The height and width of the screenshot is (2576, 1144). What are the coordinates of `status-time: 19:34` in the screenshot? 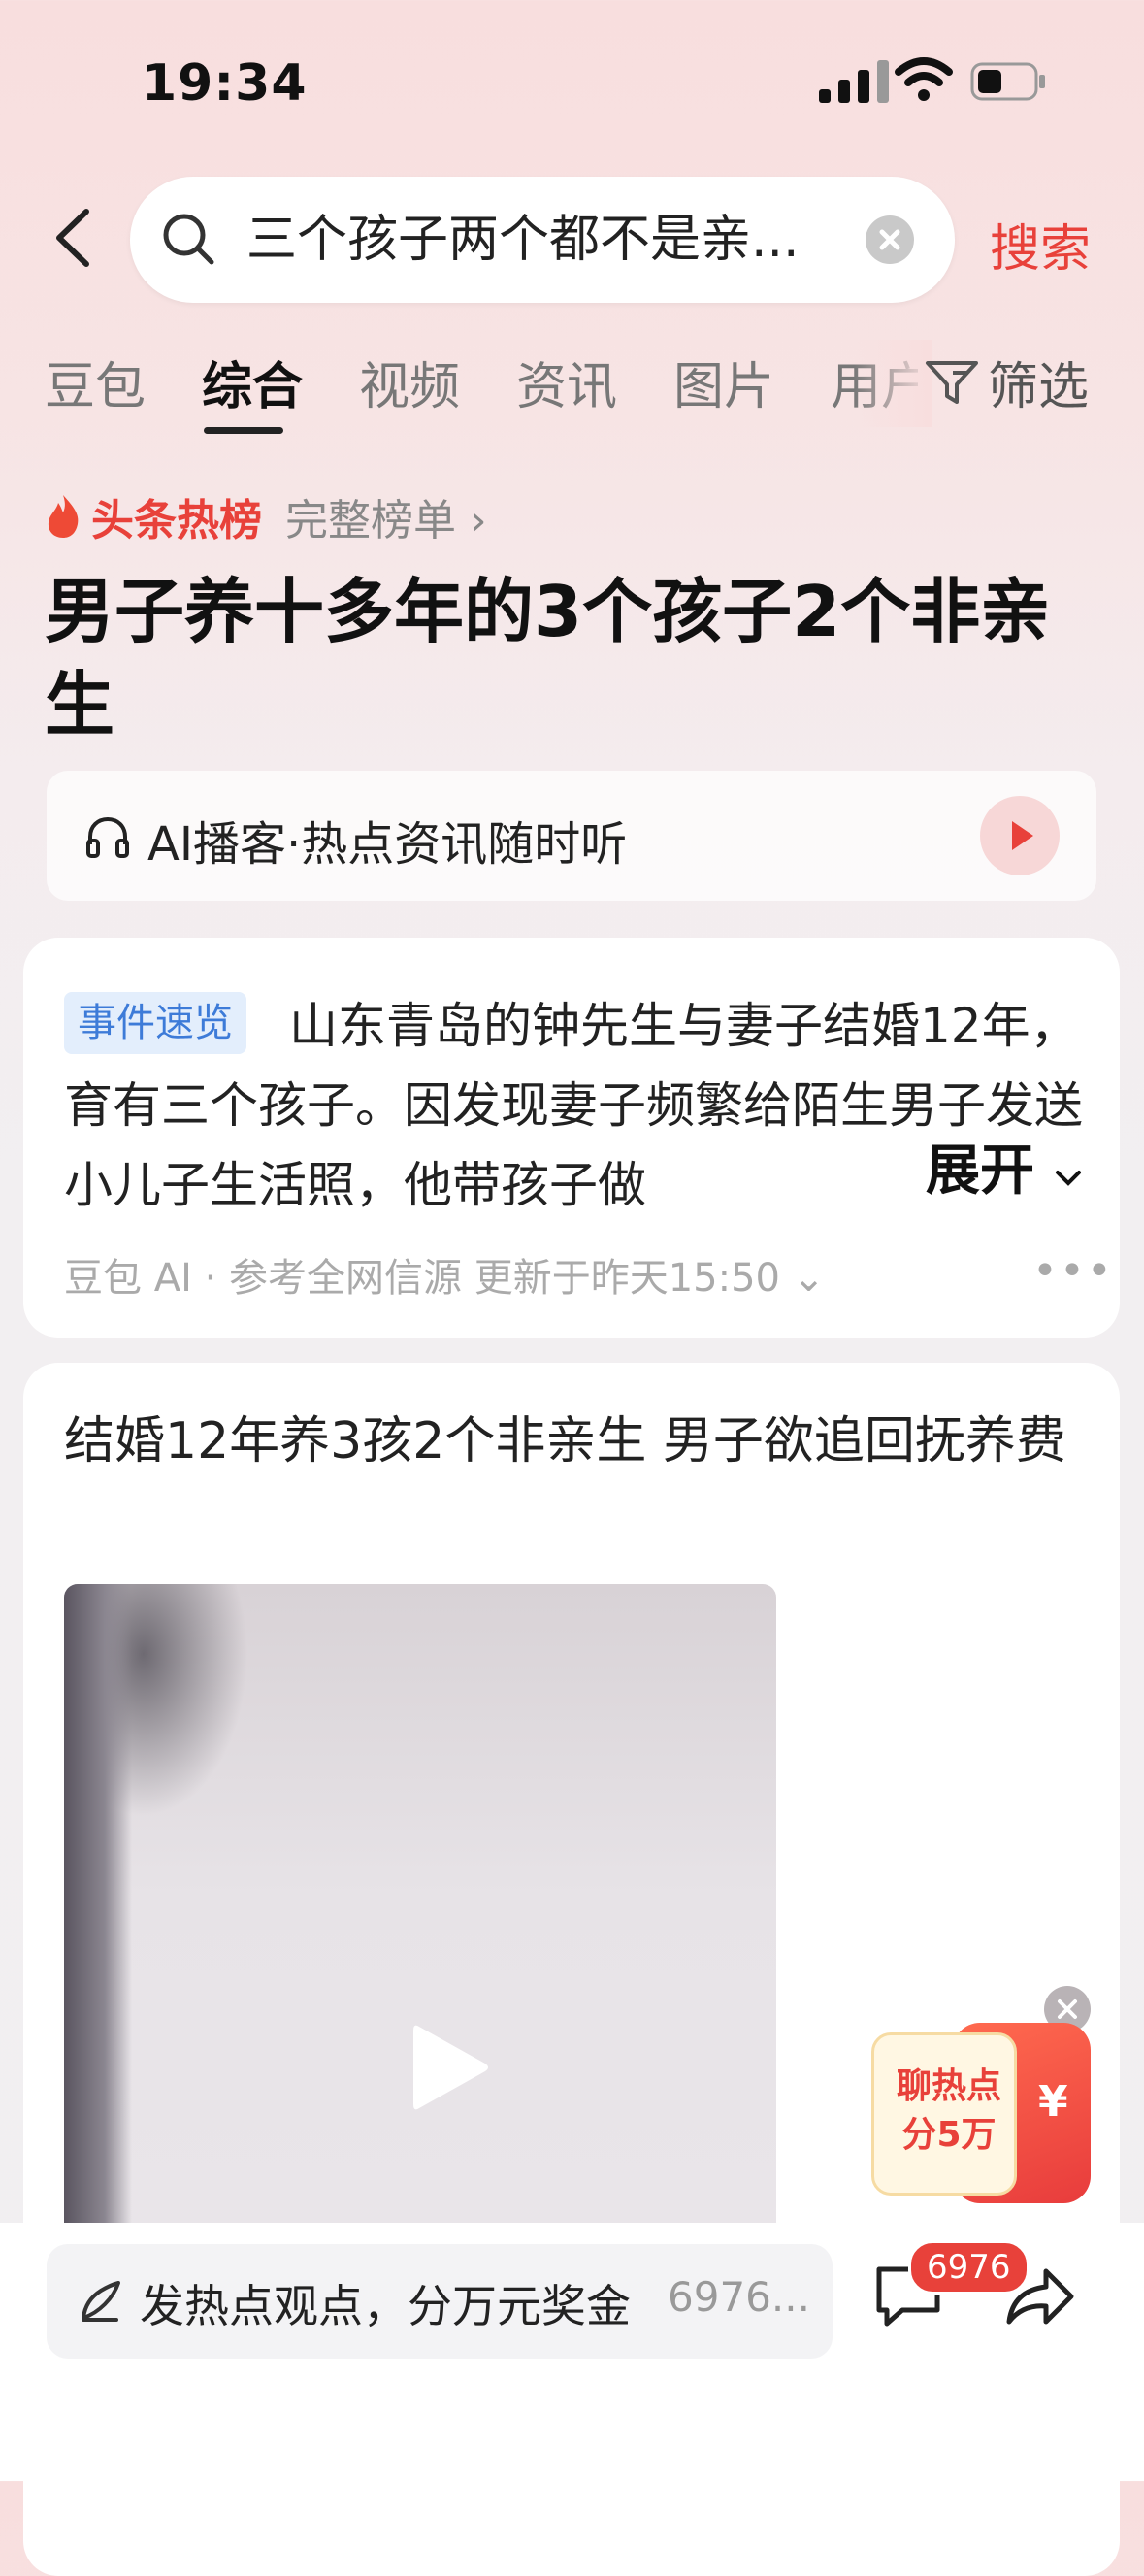 It's located at (225, 83).